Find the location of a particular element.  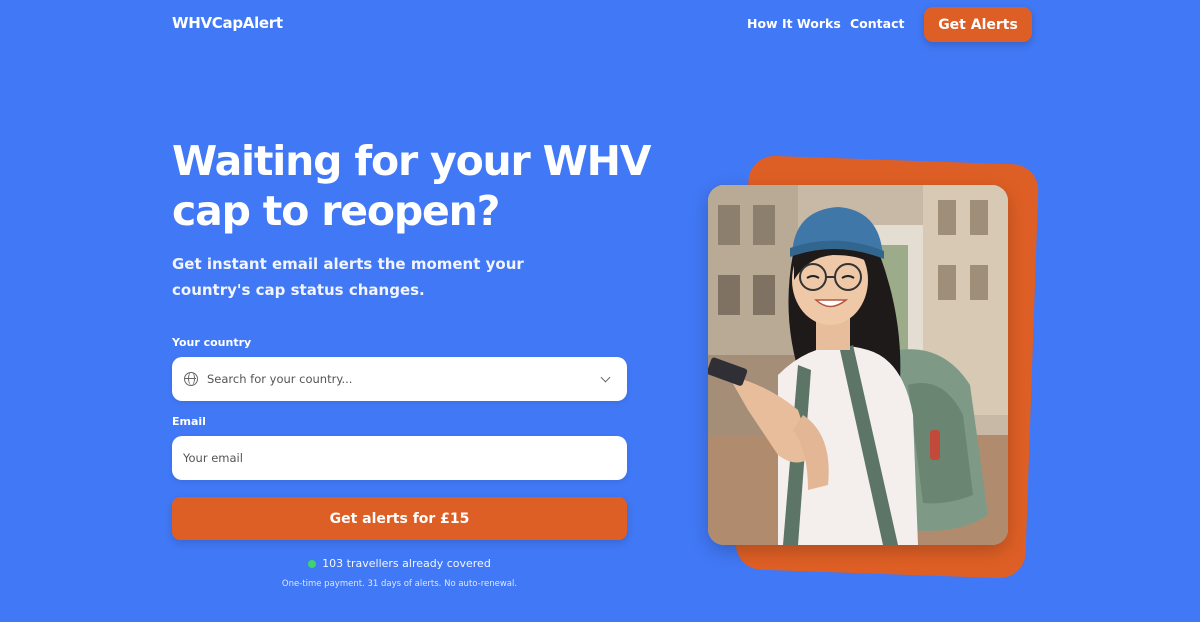

chevron-down-icon is located at coordinates (605, 377).